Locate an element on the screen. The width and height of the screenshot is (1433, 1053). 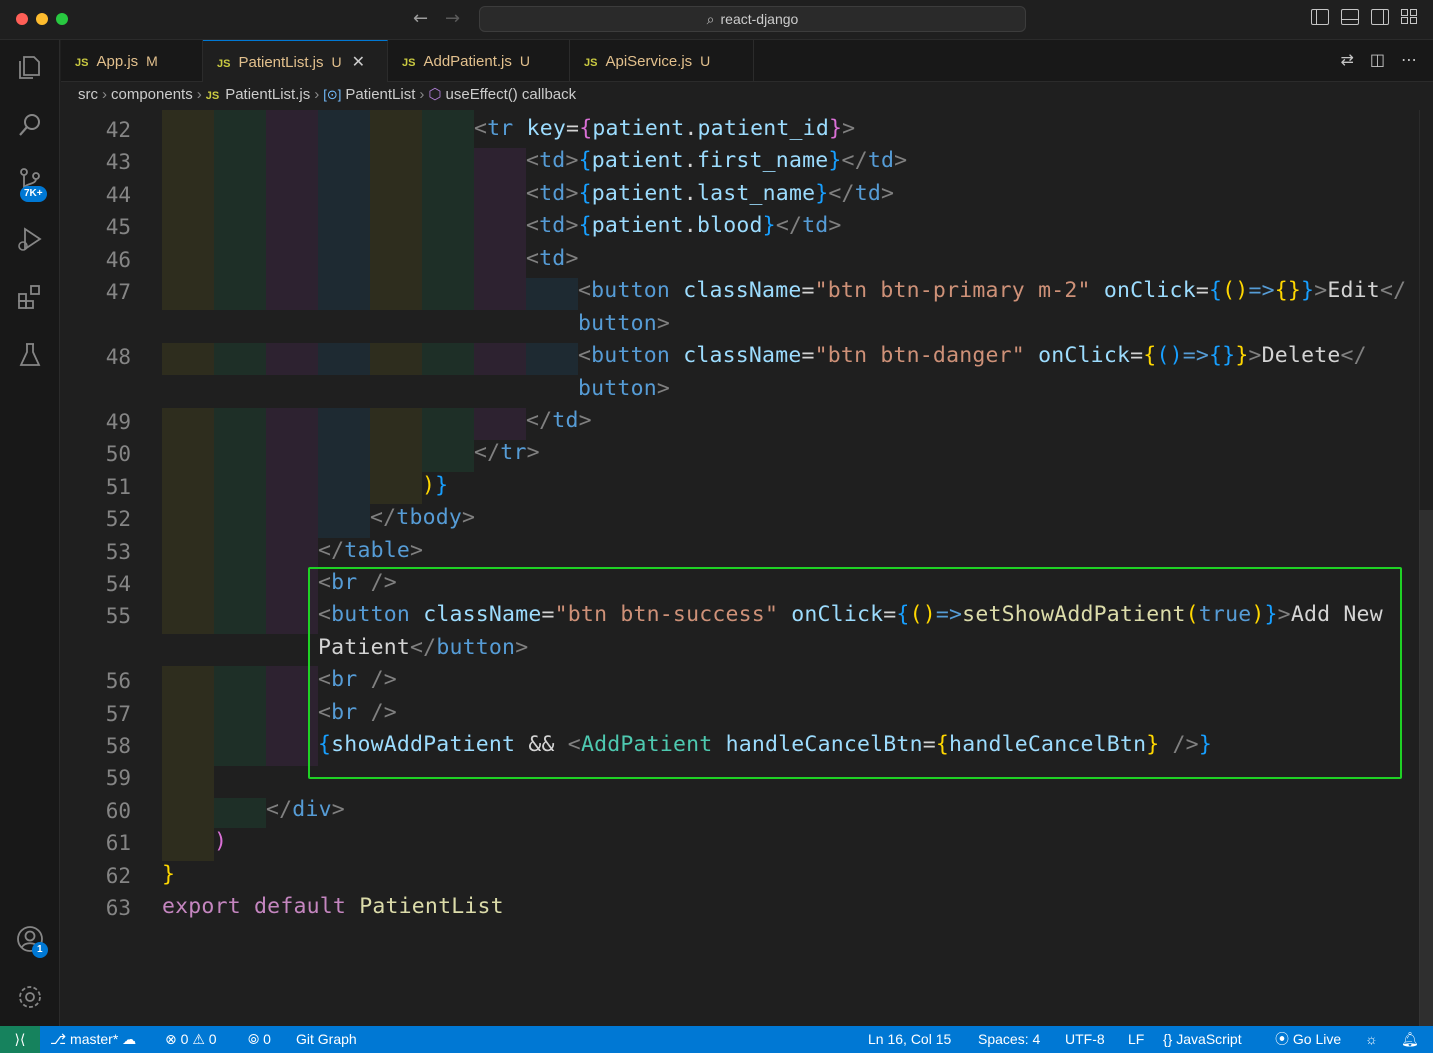
code-line: </td> is located at coordinates (559, 420).